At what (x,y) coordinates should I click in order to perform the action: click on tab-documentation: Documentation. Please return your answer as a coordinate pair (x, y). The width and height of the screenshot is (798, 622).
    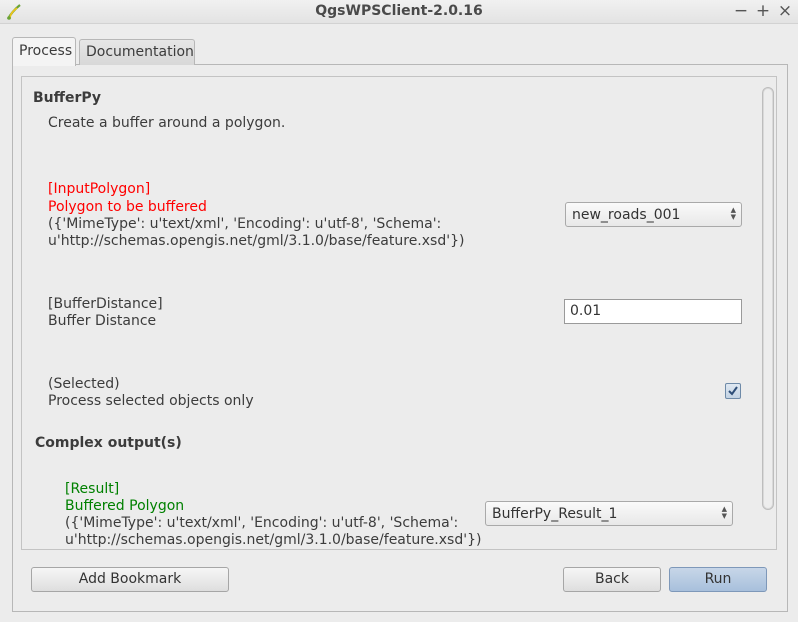
    Looking at the image, I should click on (137, 52).